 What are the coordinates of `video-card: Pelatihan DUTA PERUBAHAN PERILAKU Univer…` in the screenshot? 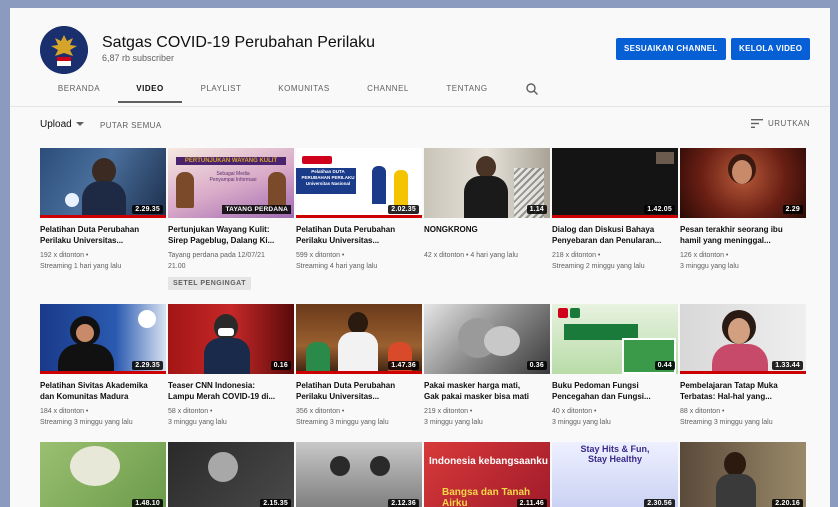 It's located at (359, 210).